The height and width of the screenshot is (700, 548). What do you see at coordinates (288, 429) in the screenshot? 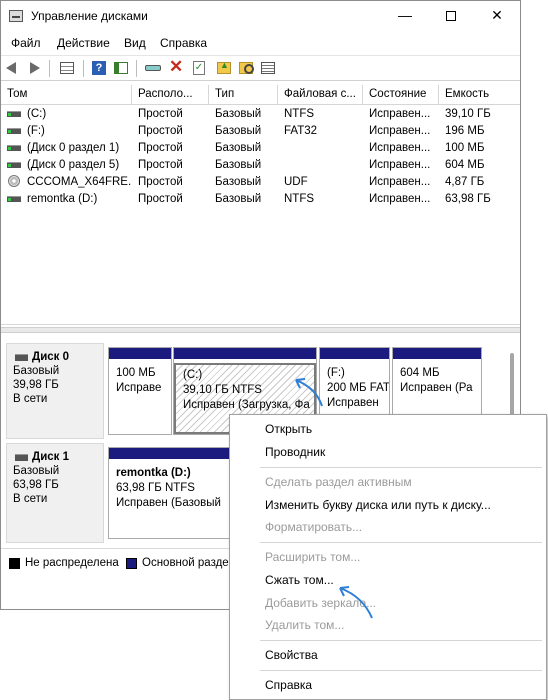
I see `menu-item-open: Открыть` at bounding box center [288, 429].